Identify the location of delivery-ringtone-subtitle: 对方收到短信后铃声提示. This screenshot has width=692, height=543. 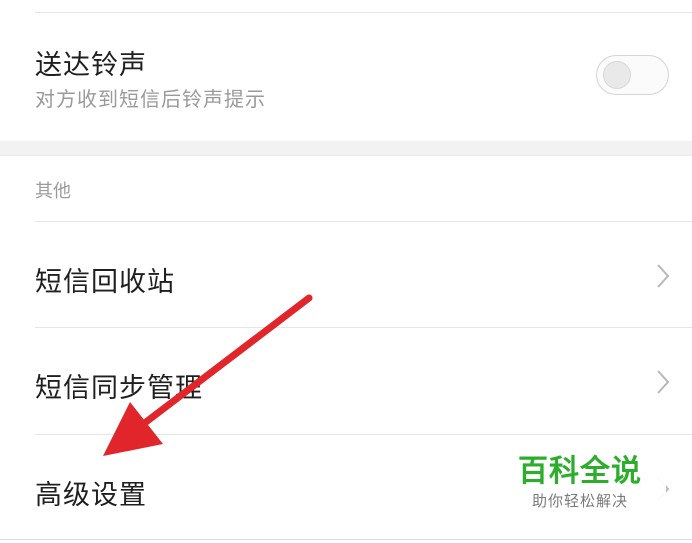
(150, 99).